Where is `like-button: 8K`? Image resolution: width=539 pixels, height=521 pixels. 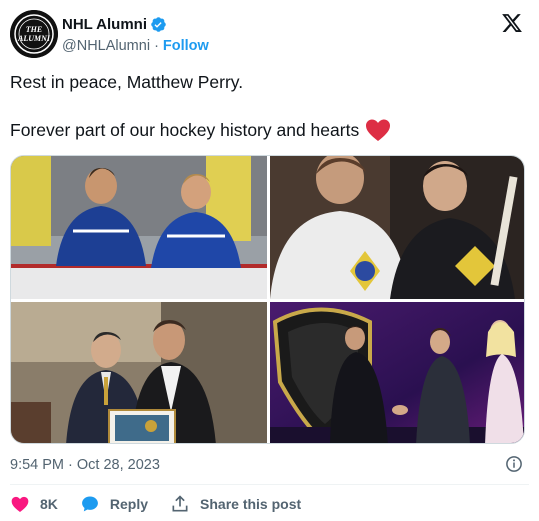
like-button: 8K is located at coordinates (34, 504).